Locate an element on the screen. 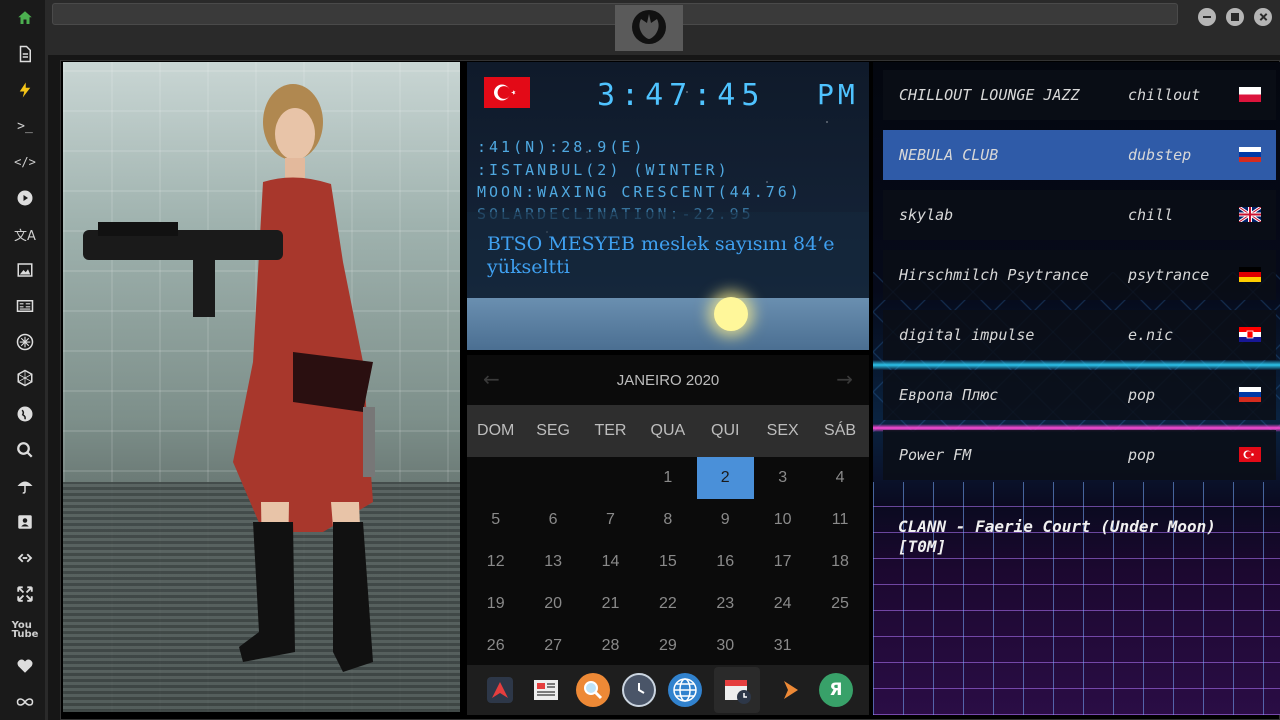 Image resolution: width=1280 pixels, height=720 pixels. calendar-day: 13 is located at coordinates (552, 562).